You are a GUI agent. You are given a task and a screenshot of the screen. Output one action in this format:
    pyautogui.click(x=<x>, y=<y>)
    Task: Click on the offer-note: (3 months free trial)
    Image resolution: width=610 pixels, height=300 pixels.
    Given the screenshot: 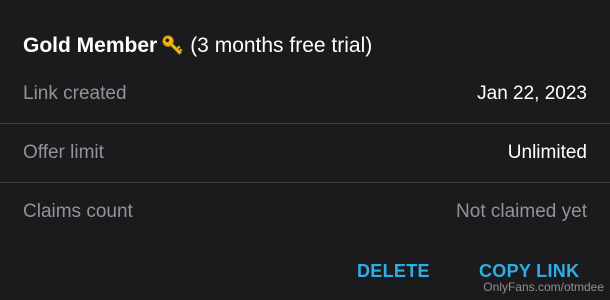 What is the action you would take?
    pyautogui.click(x=281, y=45)
    